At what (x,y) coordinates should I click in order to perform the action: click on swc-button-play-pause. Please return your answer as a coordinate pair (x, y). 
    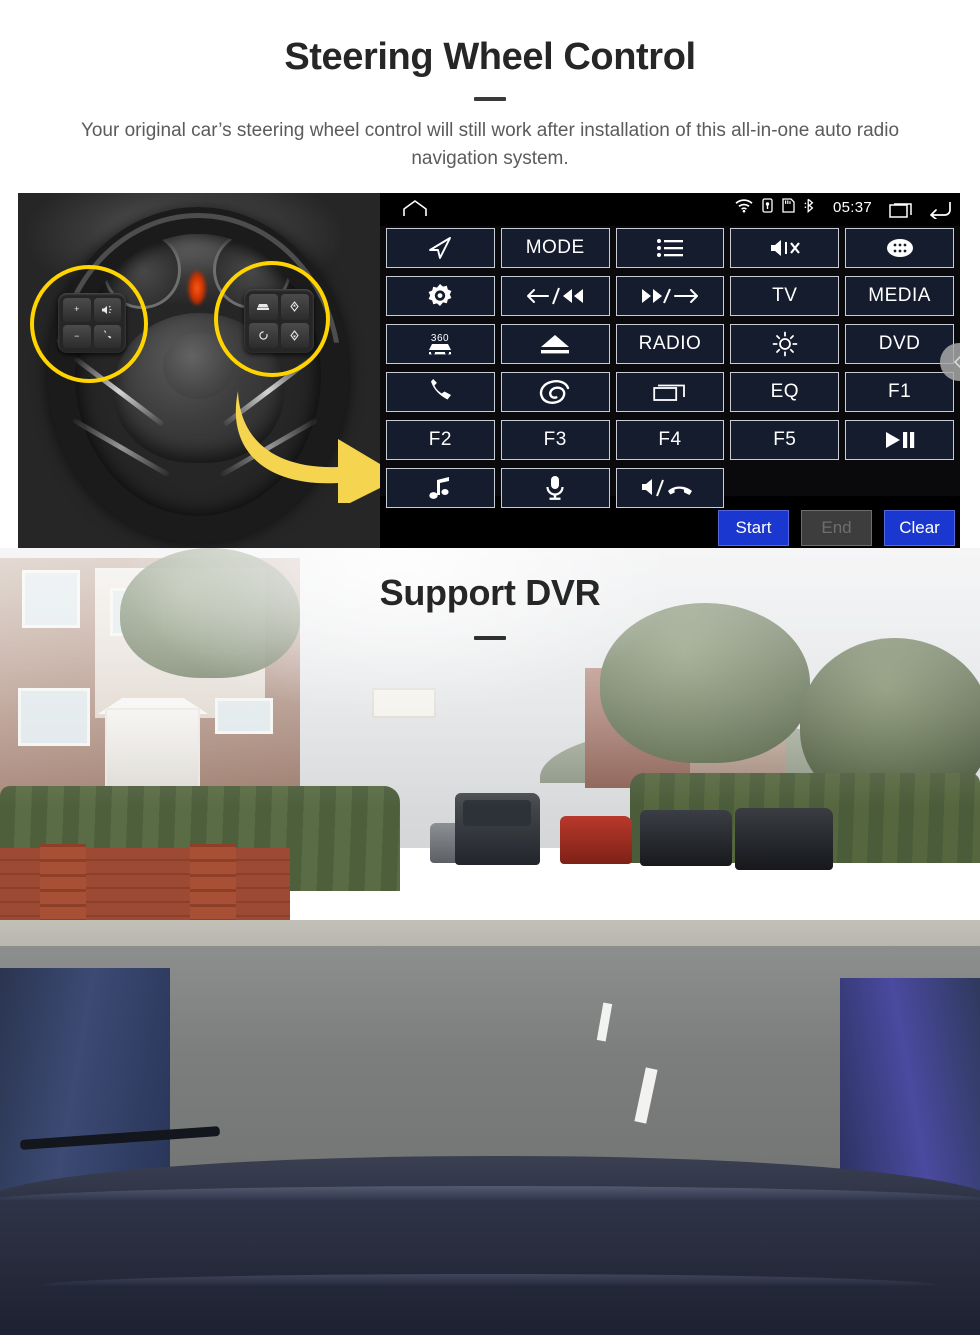
    Looking at the image, I should click on (899, 440).